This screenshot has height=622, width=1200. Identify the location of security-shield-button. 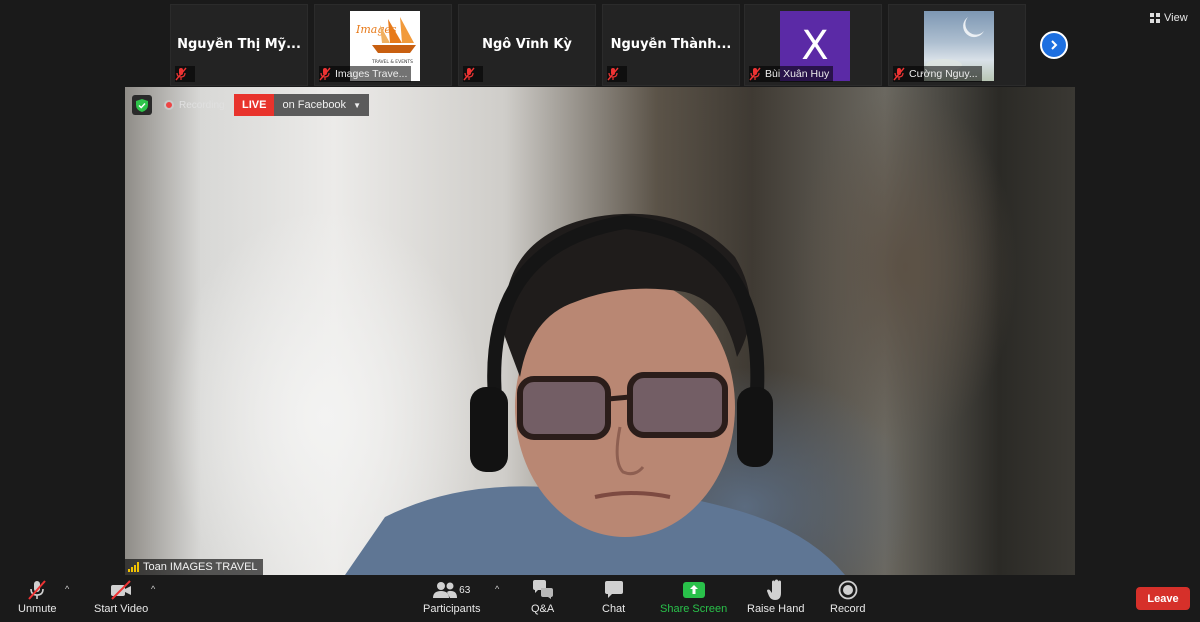
(142, 105).